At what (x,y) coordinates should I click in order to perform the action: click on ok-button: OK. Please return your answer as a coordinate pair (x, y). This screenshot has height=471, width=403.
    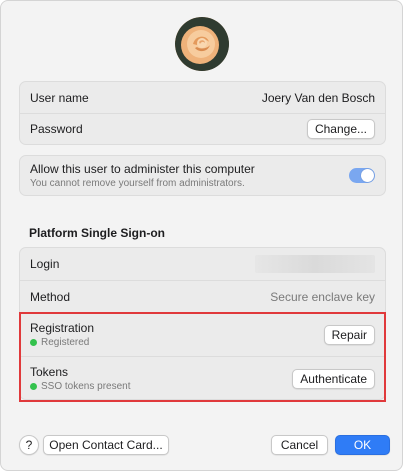
    Looking at the image, I should click on (362, 445).